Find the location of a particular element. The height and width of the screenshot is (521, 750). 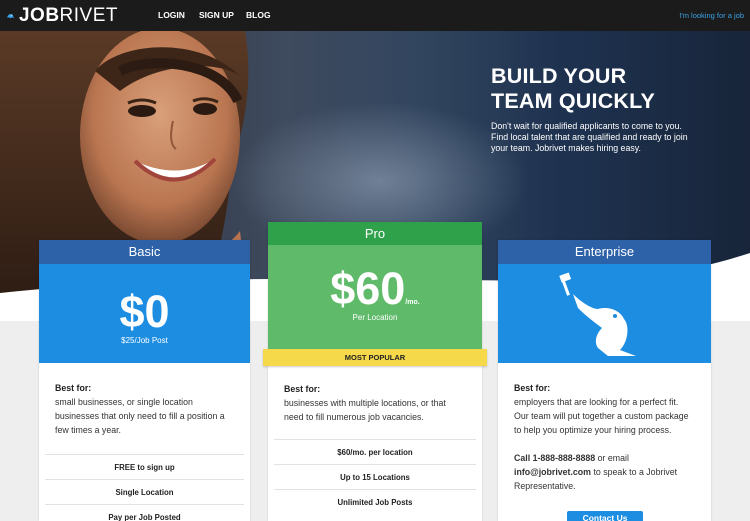

plan-enterprise-name: Enterprise is located at coordinates (604, 252).